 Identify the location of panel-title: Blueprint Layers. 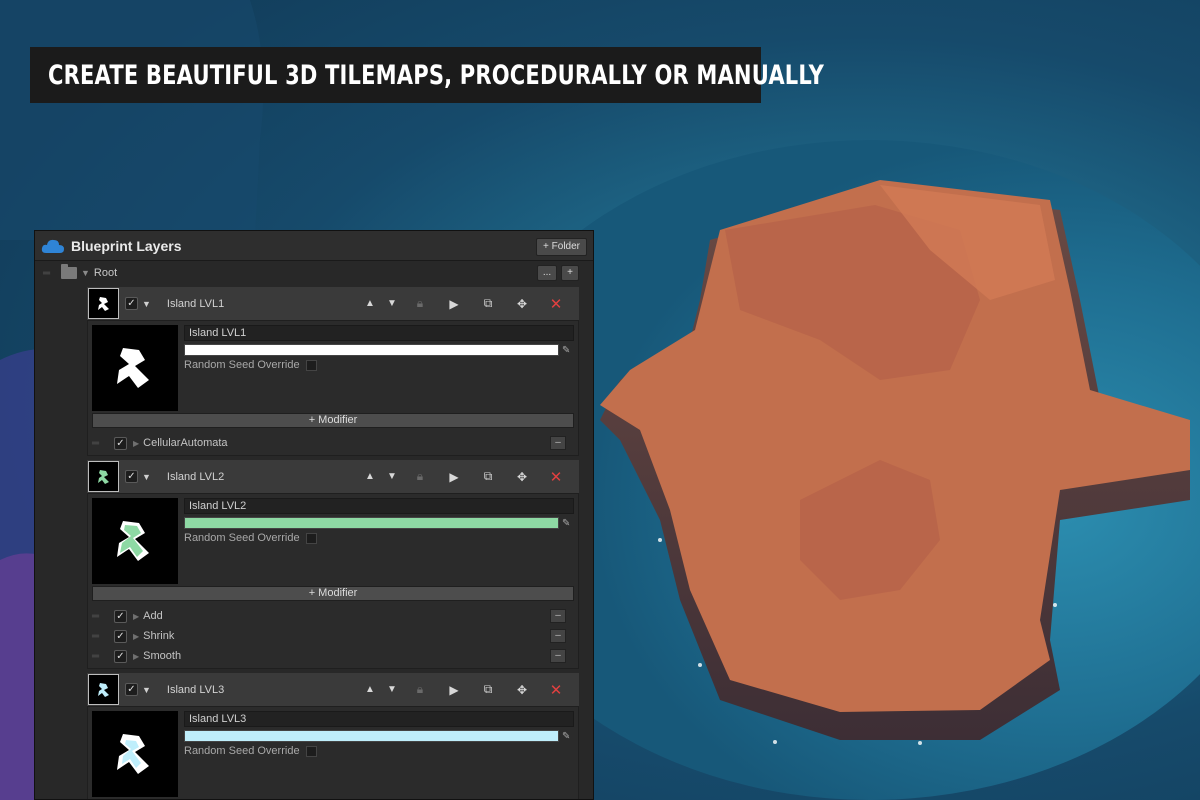
(126, 245).